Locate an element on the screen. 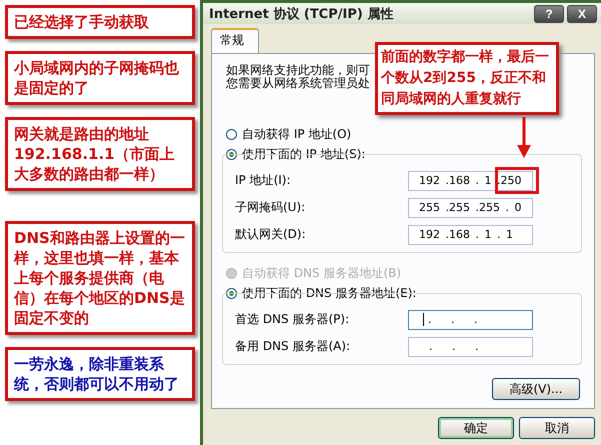 The image size is (601, 445). annotation-note: 小局域网内的子网掩码也是固定的了 is located at coordinates (100, 78).